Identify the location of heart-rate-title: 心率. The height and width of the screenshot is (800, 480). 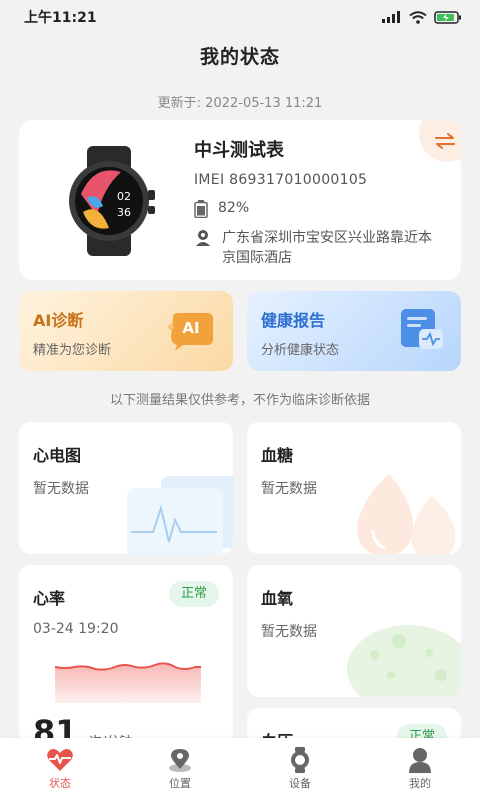
(49, 598).